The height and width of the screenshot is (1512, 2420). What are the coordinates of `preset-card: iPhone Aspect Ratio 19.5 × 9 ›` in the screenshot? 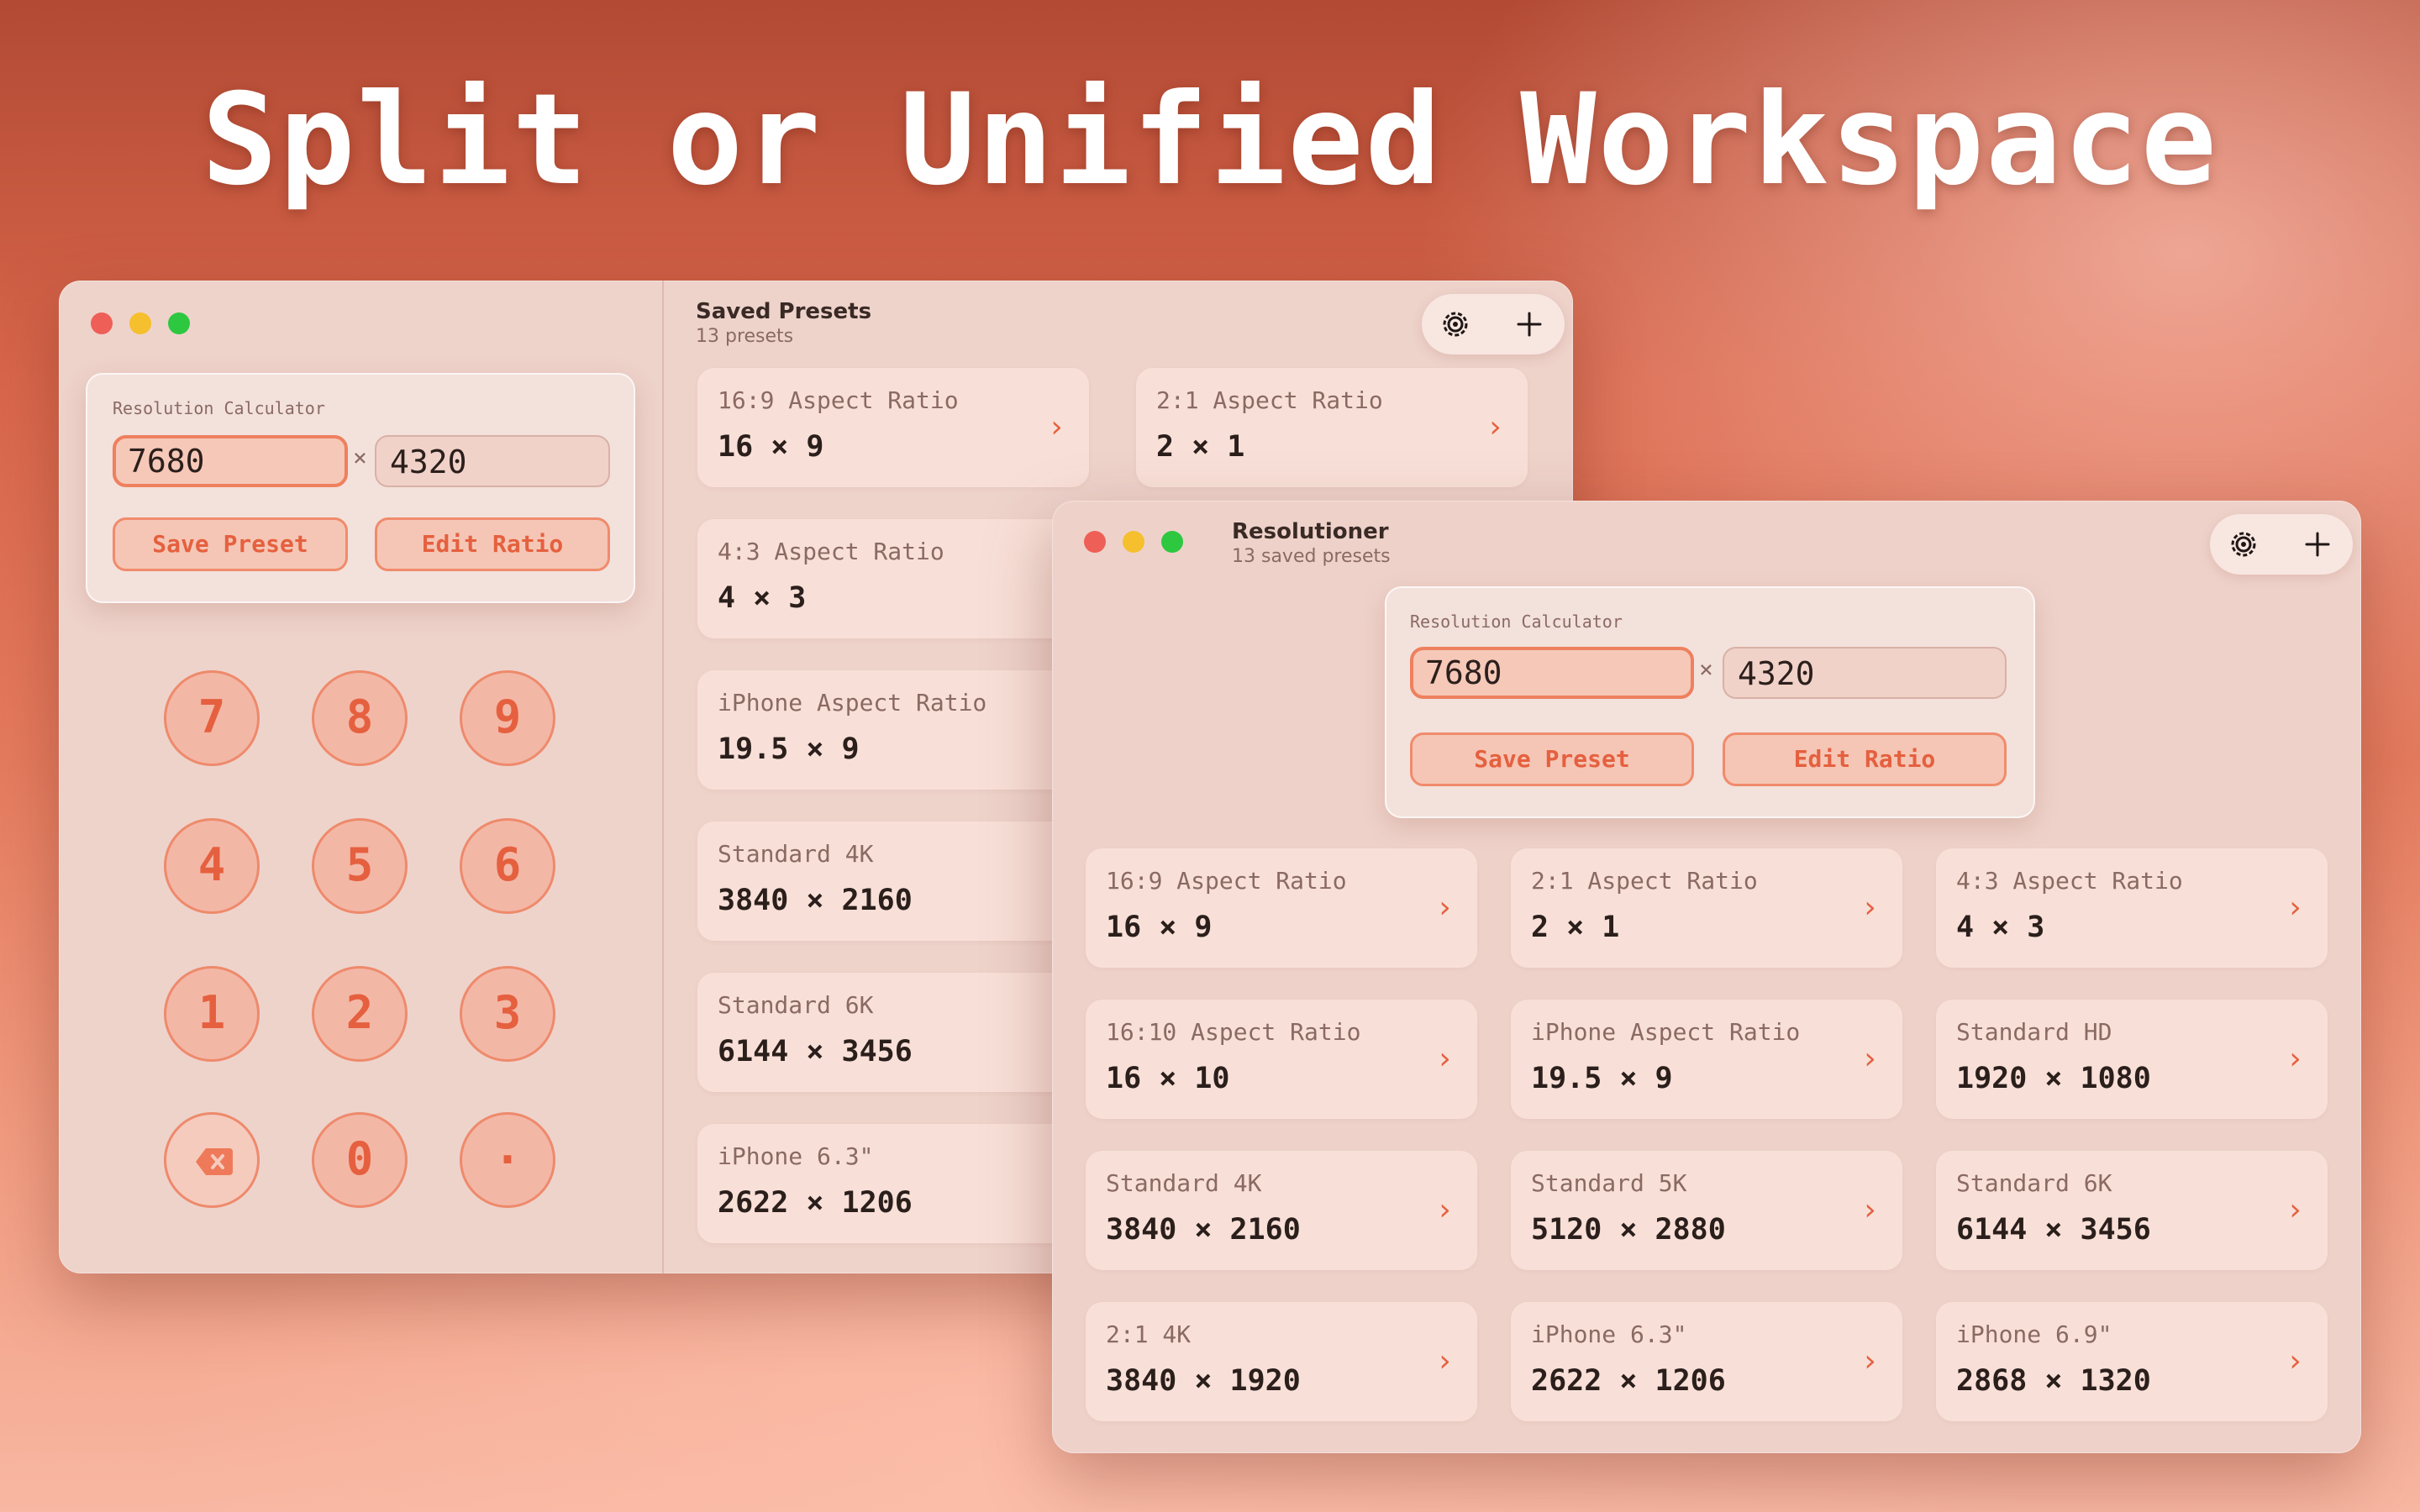 It's located at (1707, 1059).